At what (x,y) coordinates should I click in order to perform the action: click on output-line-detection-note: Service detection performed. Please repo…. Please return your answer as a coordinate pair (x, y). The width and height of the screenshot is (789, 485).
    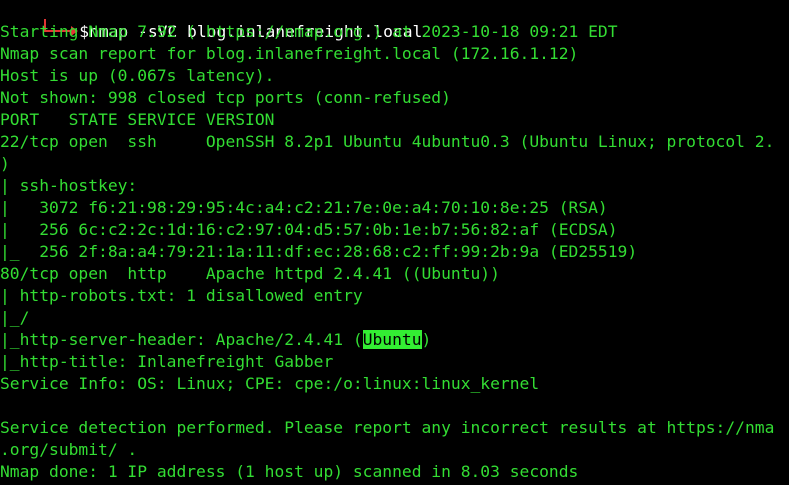
    Looking at the image, I should click on (387, 427).